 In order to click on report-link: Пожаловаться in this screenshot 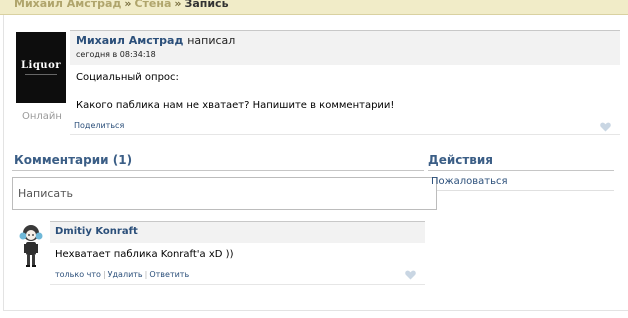, I will do `click(469, 181)`.